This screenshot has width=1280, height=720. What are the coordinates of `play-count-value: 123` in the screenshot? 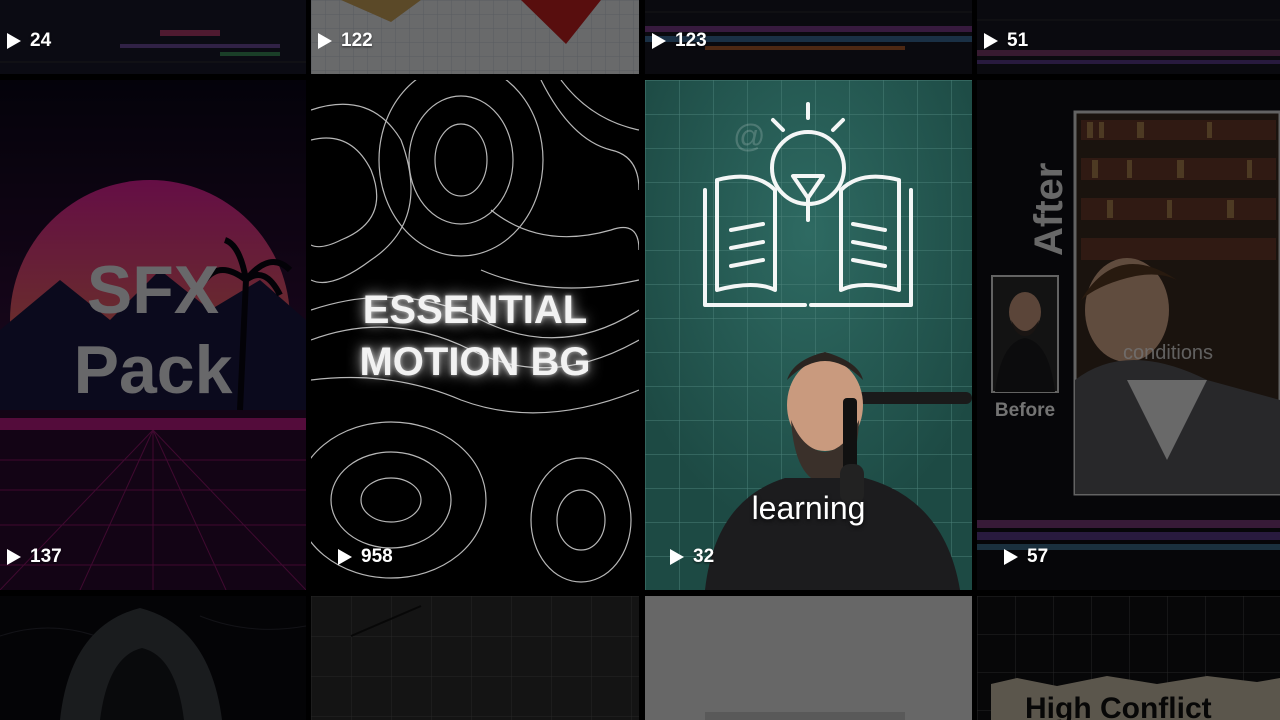 It's located at (691, 40).